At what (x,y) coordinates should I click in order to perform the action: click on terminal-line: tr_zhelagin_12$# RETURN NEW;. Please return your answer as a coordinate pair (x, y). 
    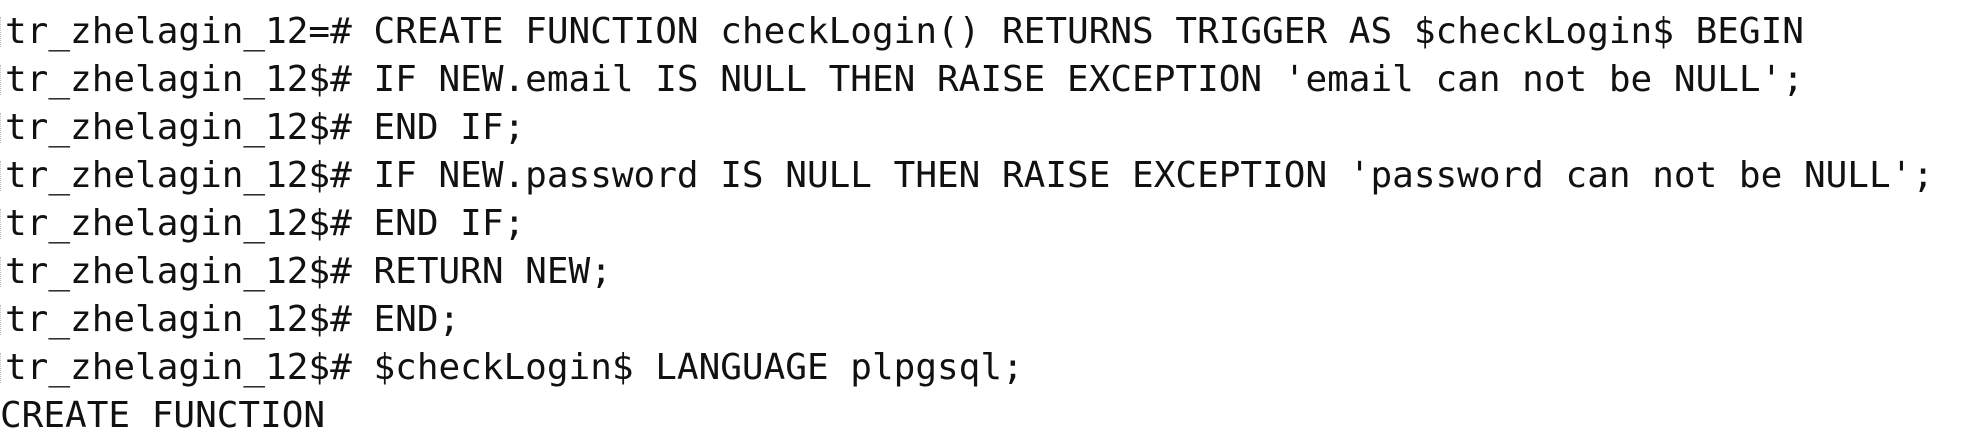
    Looking at the image, I should click on (992, 272).